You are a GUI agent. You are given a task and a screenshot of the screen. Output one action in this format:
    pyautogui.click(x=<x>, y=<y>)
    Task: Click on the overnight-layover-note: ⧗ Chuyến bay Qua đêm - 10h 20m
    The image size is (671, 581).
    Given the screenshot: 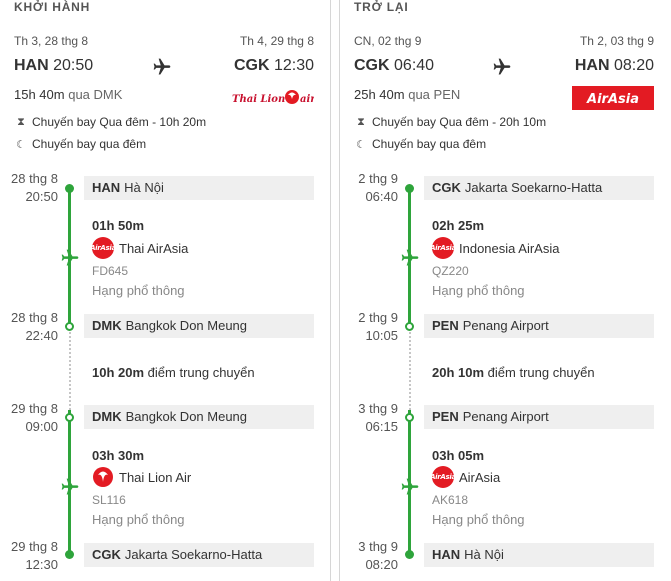 What is the action you would take?
    pyautogui.click(x=110, y=122)
    